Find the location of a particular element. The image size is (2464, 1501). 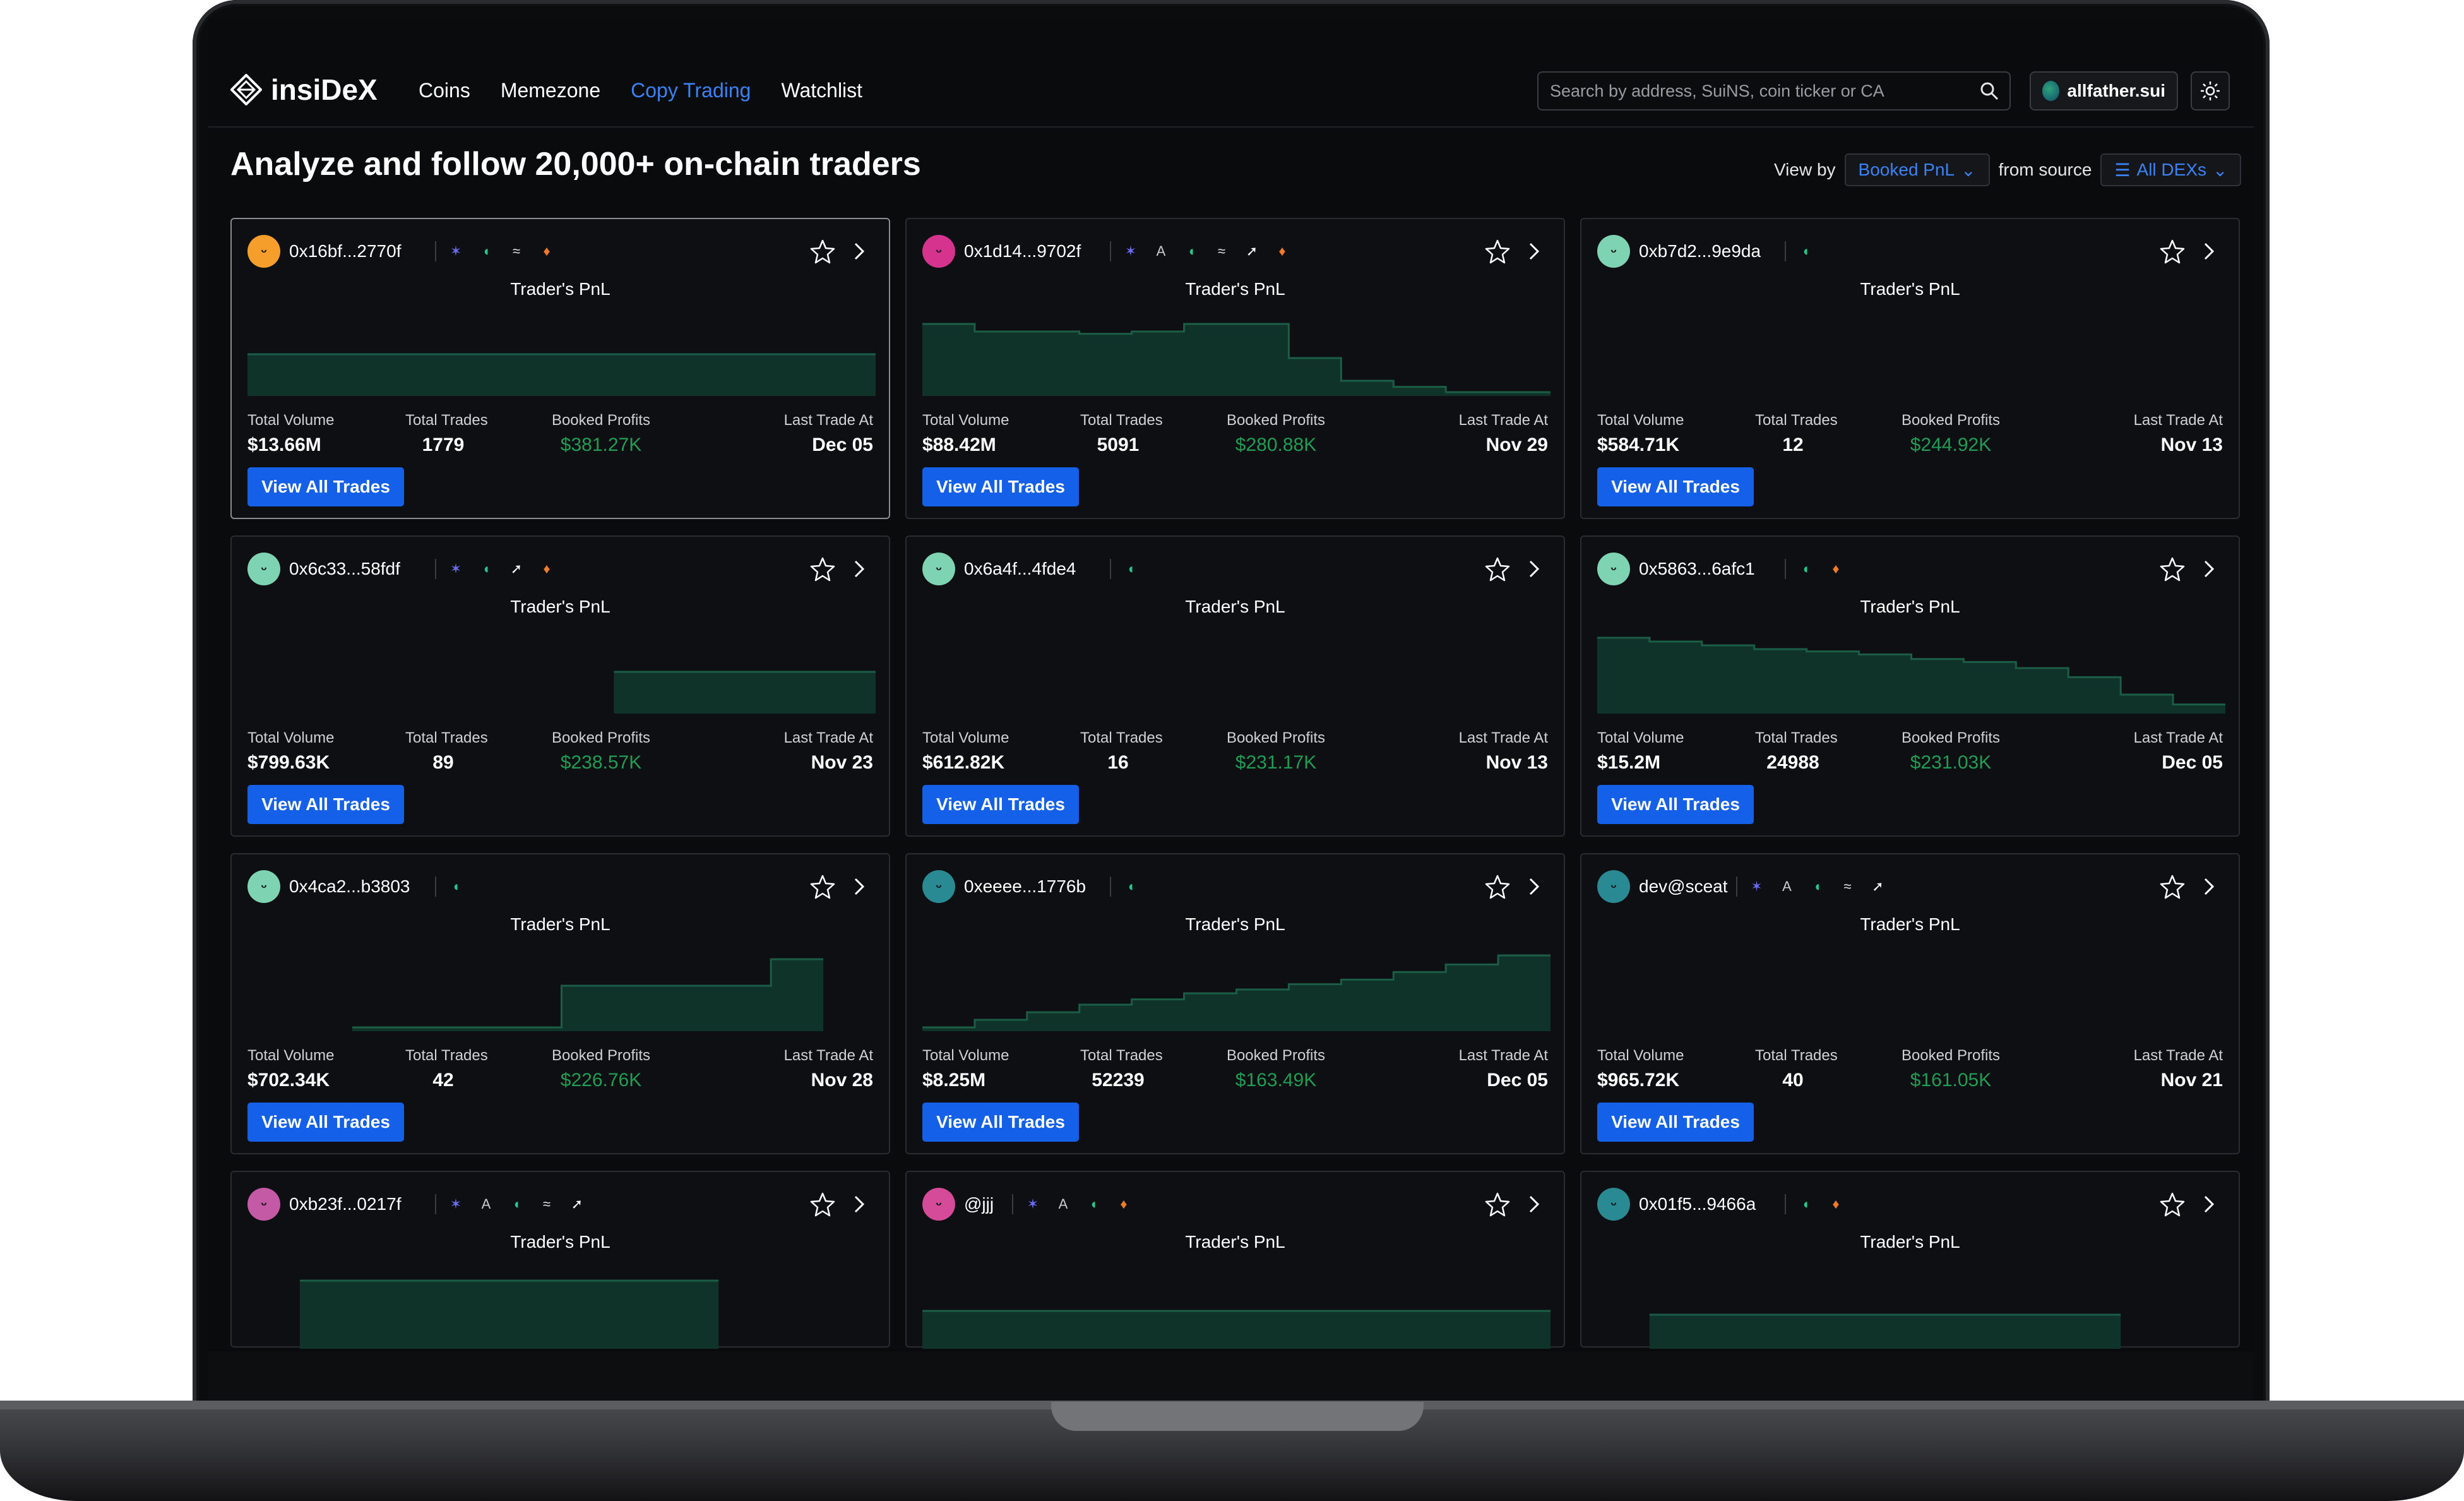

trader-address: 0x01f5...9466a is located at coordinates (1697, 1204).